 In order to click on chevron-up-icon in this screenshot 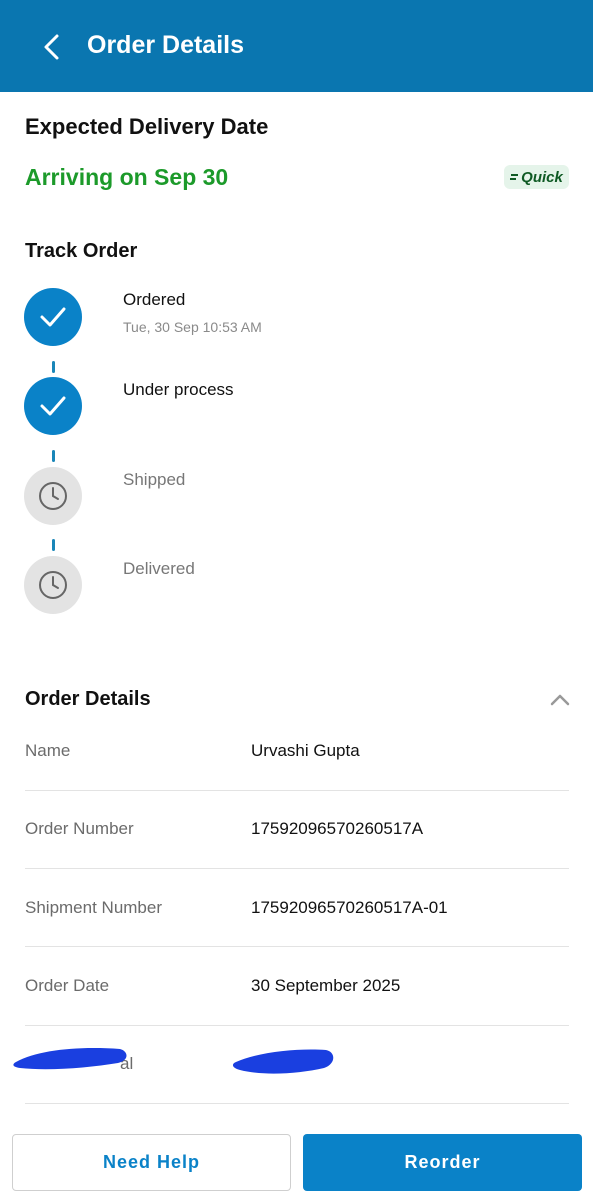, I will do `click(560, 700)`.